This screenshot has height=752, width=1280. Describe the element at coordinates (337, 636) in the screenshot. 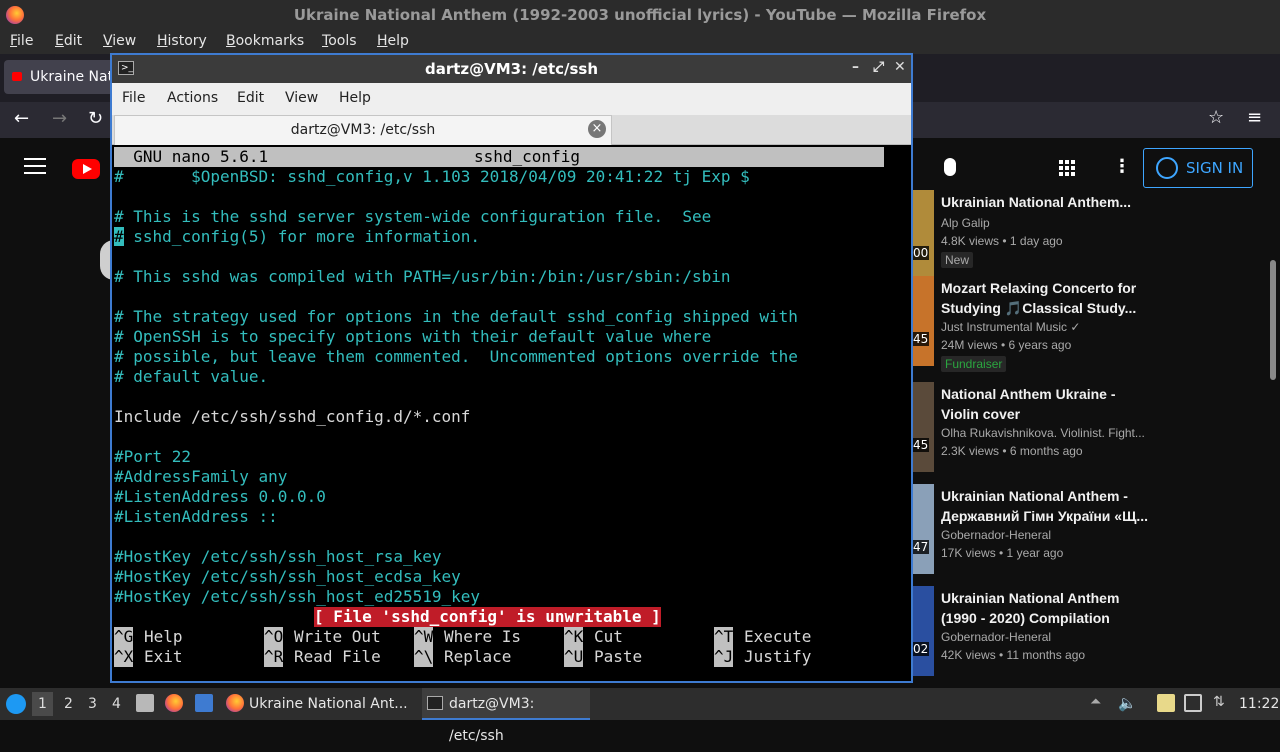

I see `shortcut-label: Write Out` at that location.